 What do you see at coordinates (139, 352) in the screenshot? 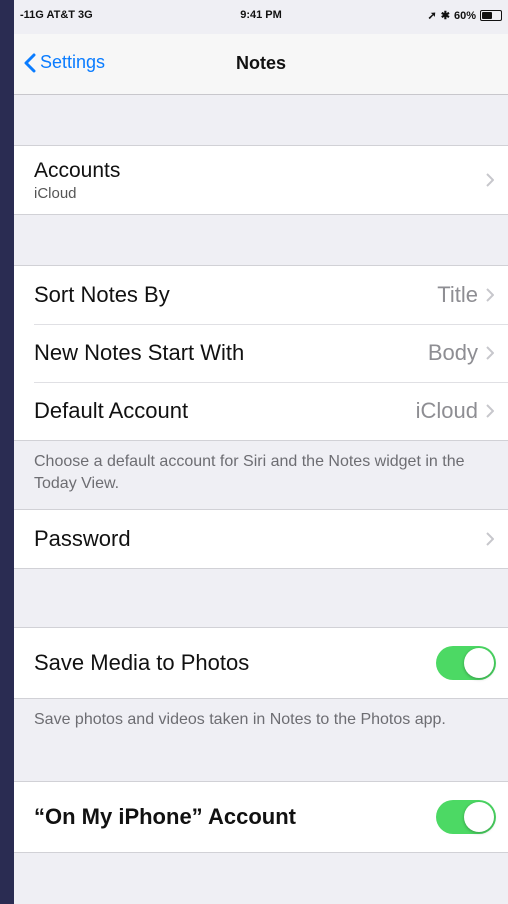
I see `new-notes-label: New Notes Start With` at bounding box center [139, 352].